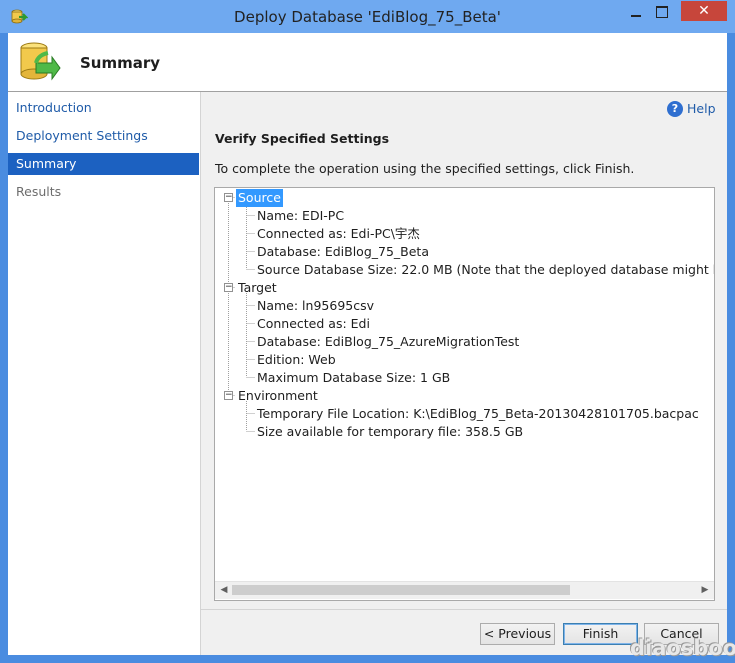 The width and height of the screenshot is (735, 663). What do you see at coordinates (259, 198) in the screenshot?
I see `tree-node-source: Source` at bounding box center [259, 198].